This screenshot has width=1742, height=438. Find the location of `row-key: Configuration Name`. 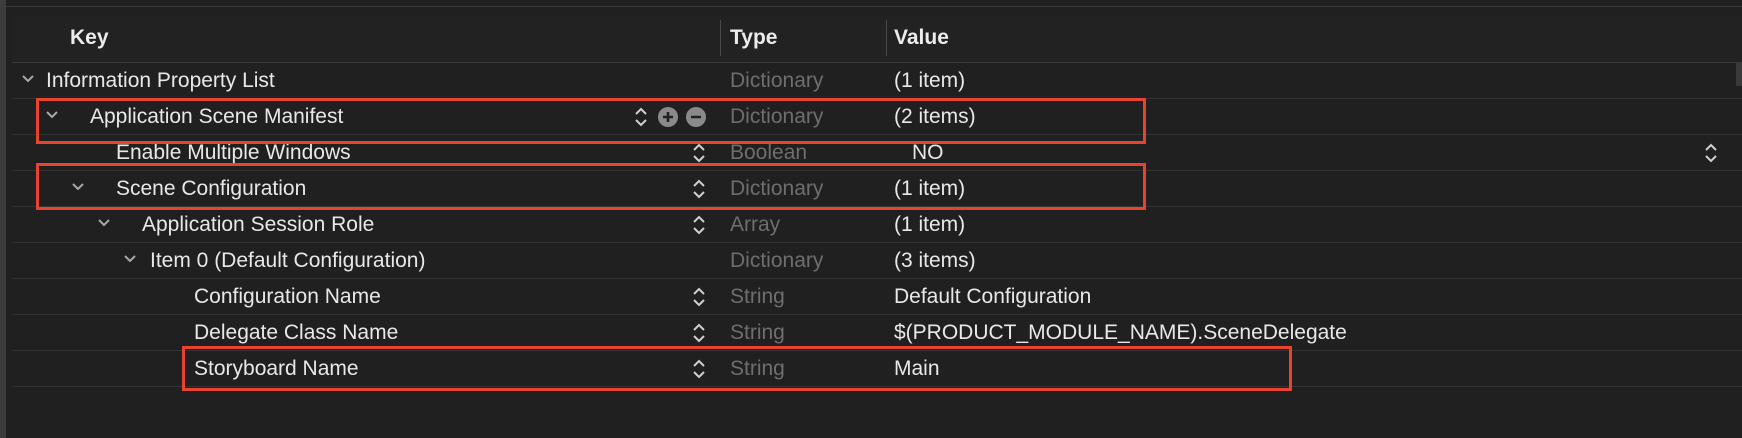

row-key: Configuration Name is located at coordinates (287, 296).